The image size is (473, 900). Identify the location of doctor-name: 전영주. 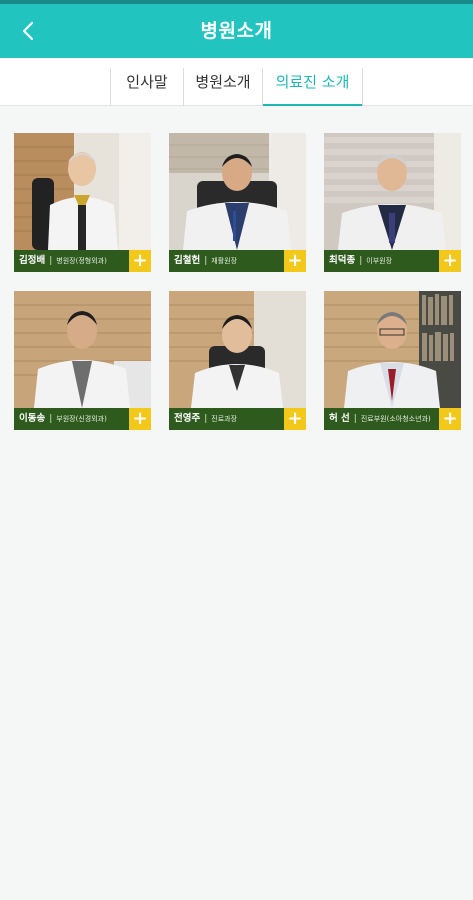
(187, 418).